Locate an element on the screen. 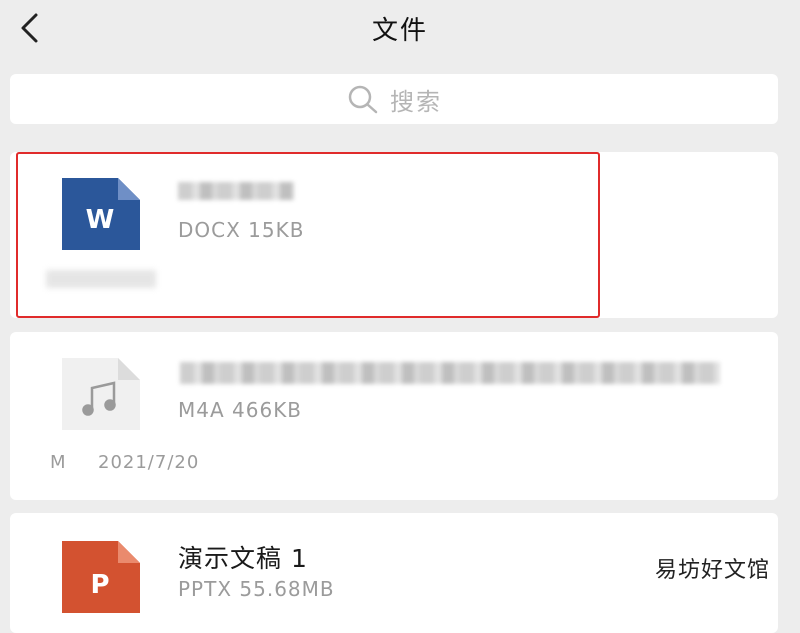  file-date: 2021/7/20 is located at coordinates (149, 462).